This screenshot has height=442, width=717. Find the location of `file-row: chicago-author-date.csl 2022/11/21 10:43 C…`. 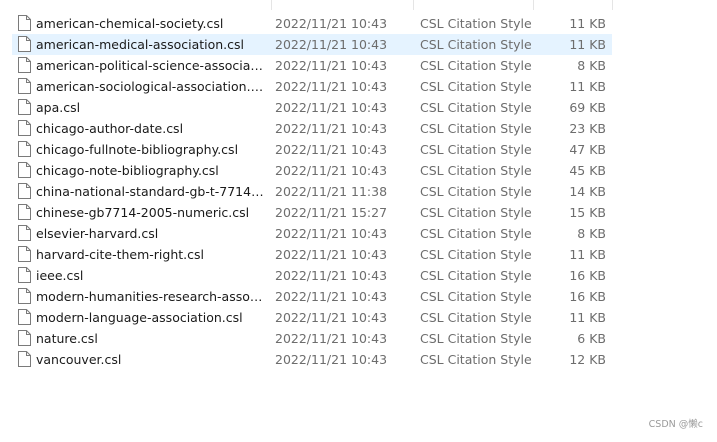

file-row: chicago-author-date.csl 2022/11/21 10:43 C… is located at coordinates (312, 128).